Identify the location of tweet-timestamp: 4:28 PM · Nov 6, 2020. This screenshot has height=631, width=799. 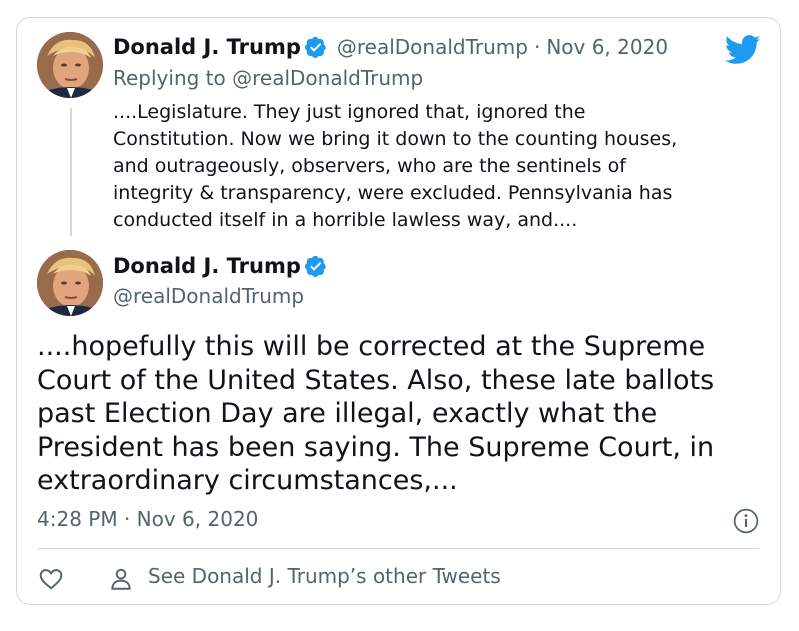
(147, 519).